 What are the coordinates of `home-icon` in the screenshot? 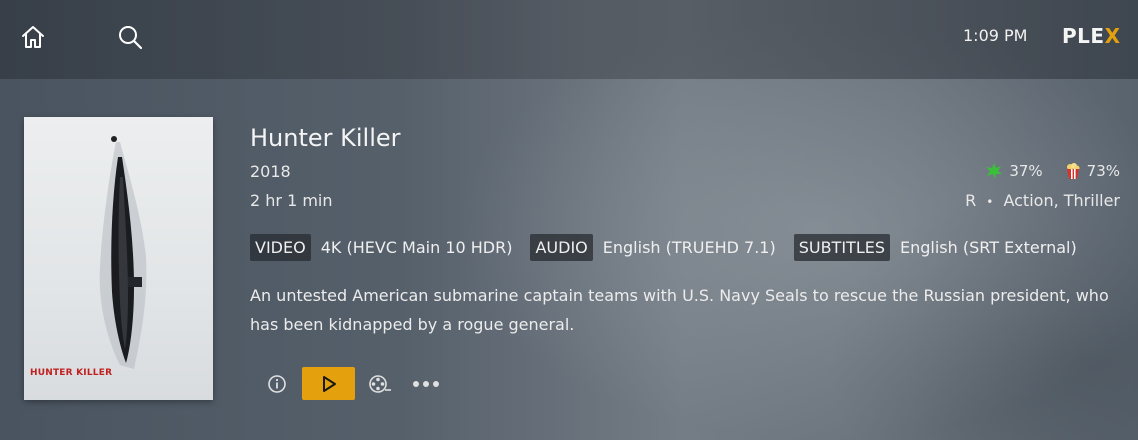 It's located at (33, 37).